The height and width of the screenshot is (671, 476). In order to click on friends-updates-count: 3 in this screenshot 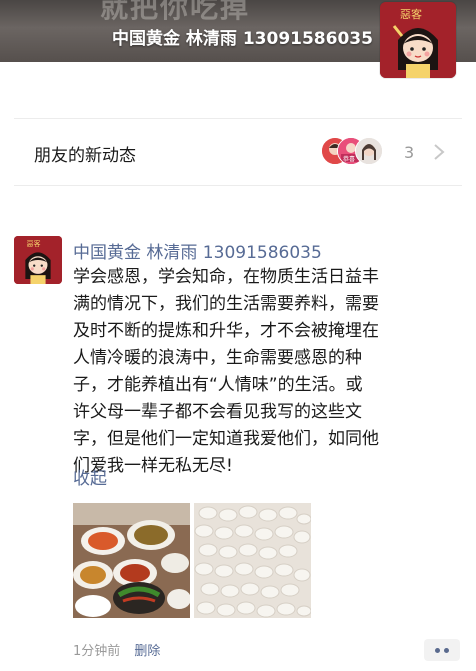, I will do `click(409, 152)`.